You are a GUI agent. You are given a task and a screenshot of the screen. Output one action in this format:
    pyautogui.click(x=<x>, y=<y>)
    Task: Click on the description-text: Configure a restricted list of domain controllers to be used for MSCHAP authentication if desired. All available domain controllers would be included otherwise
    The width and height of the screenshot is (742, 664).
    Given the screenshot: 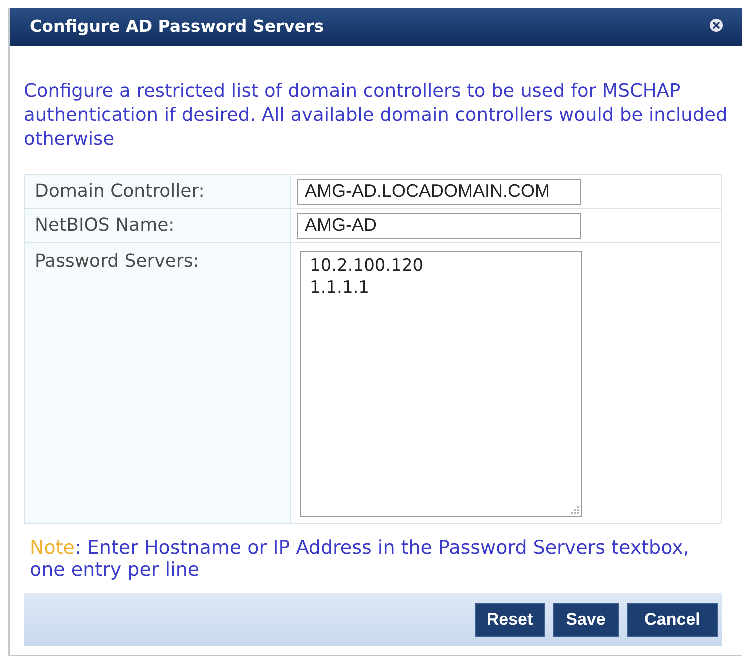 What is the action you would take?
    pyautogui.click(x=376, y=116)
    